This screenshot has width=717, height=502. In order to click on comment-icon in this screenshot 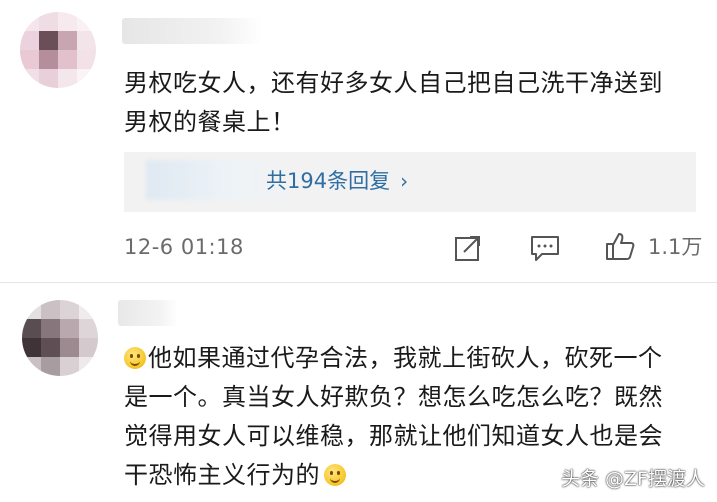, I will do `click(545, 248)`.